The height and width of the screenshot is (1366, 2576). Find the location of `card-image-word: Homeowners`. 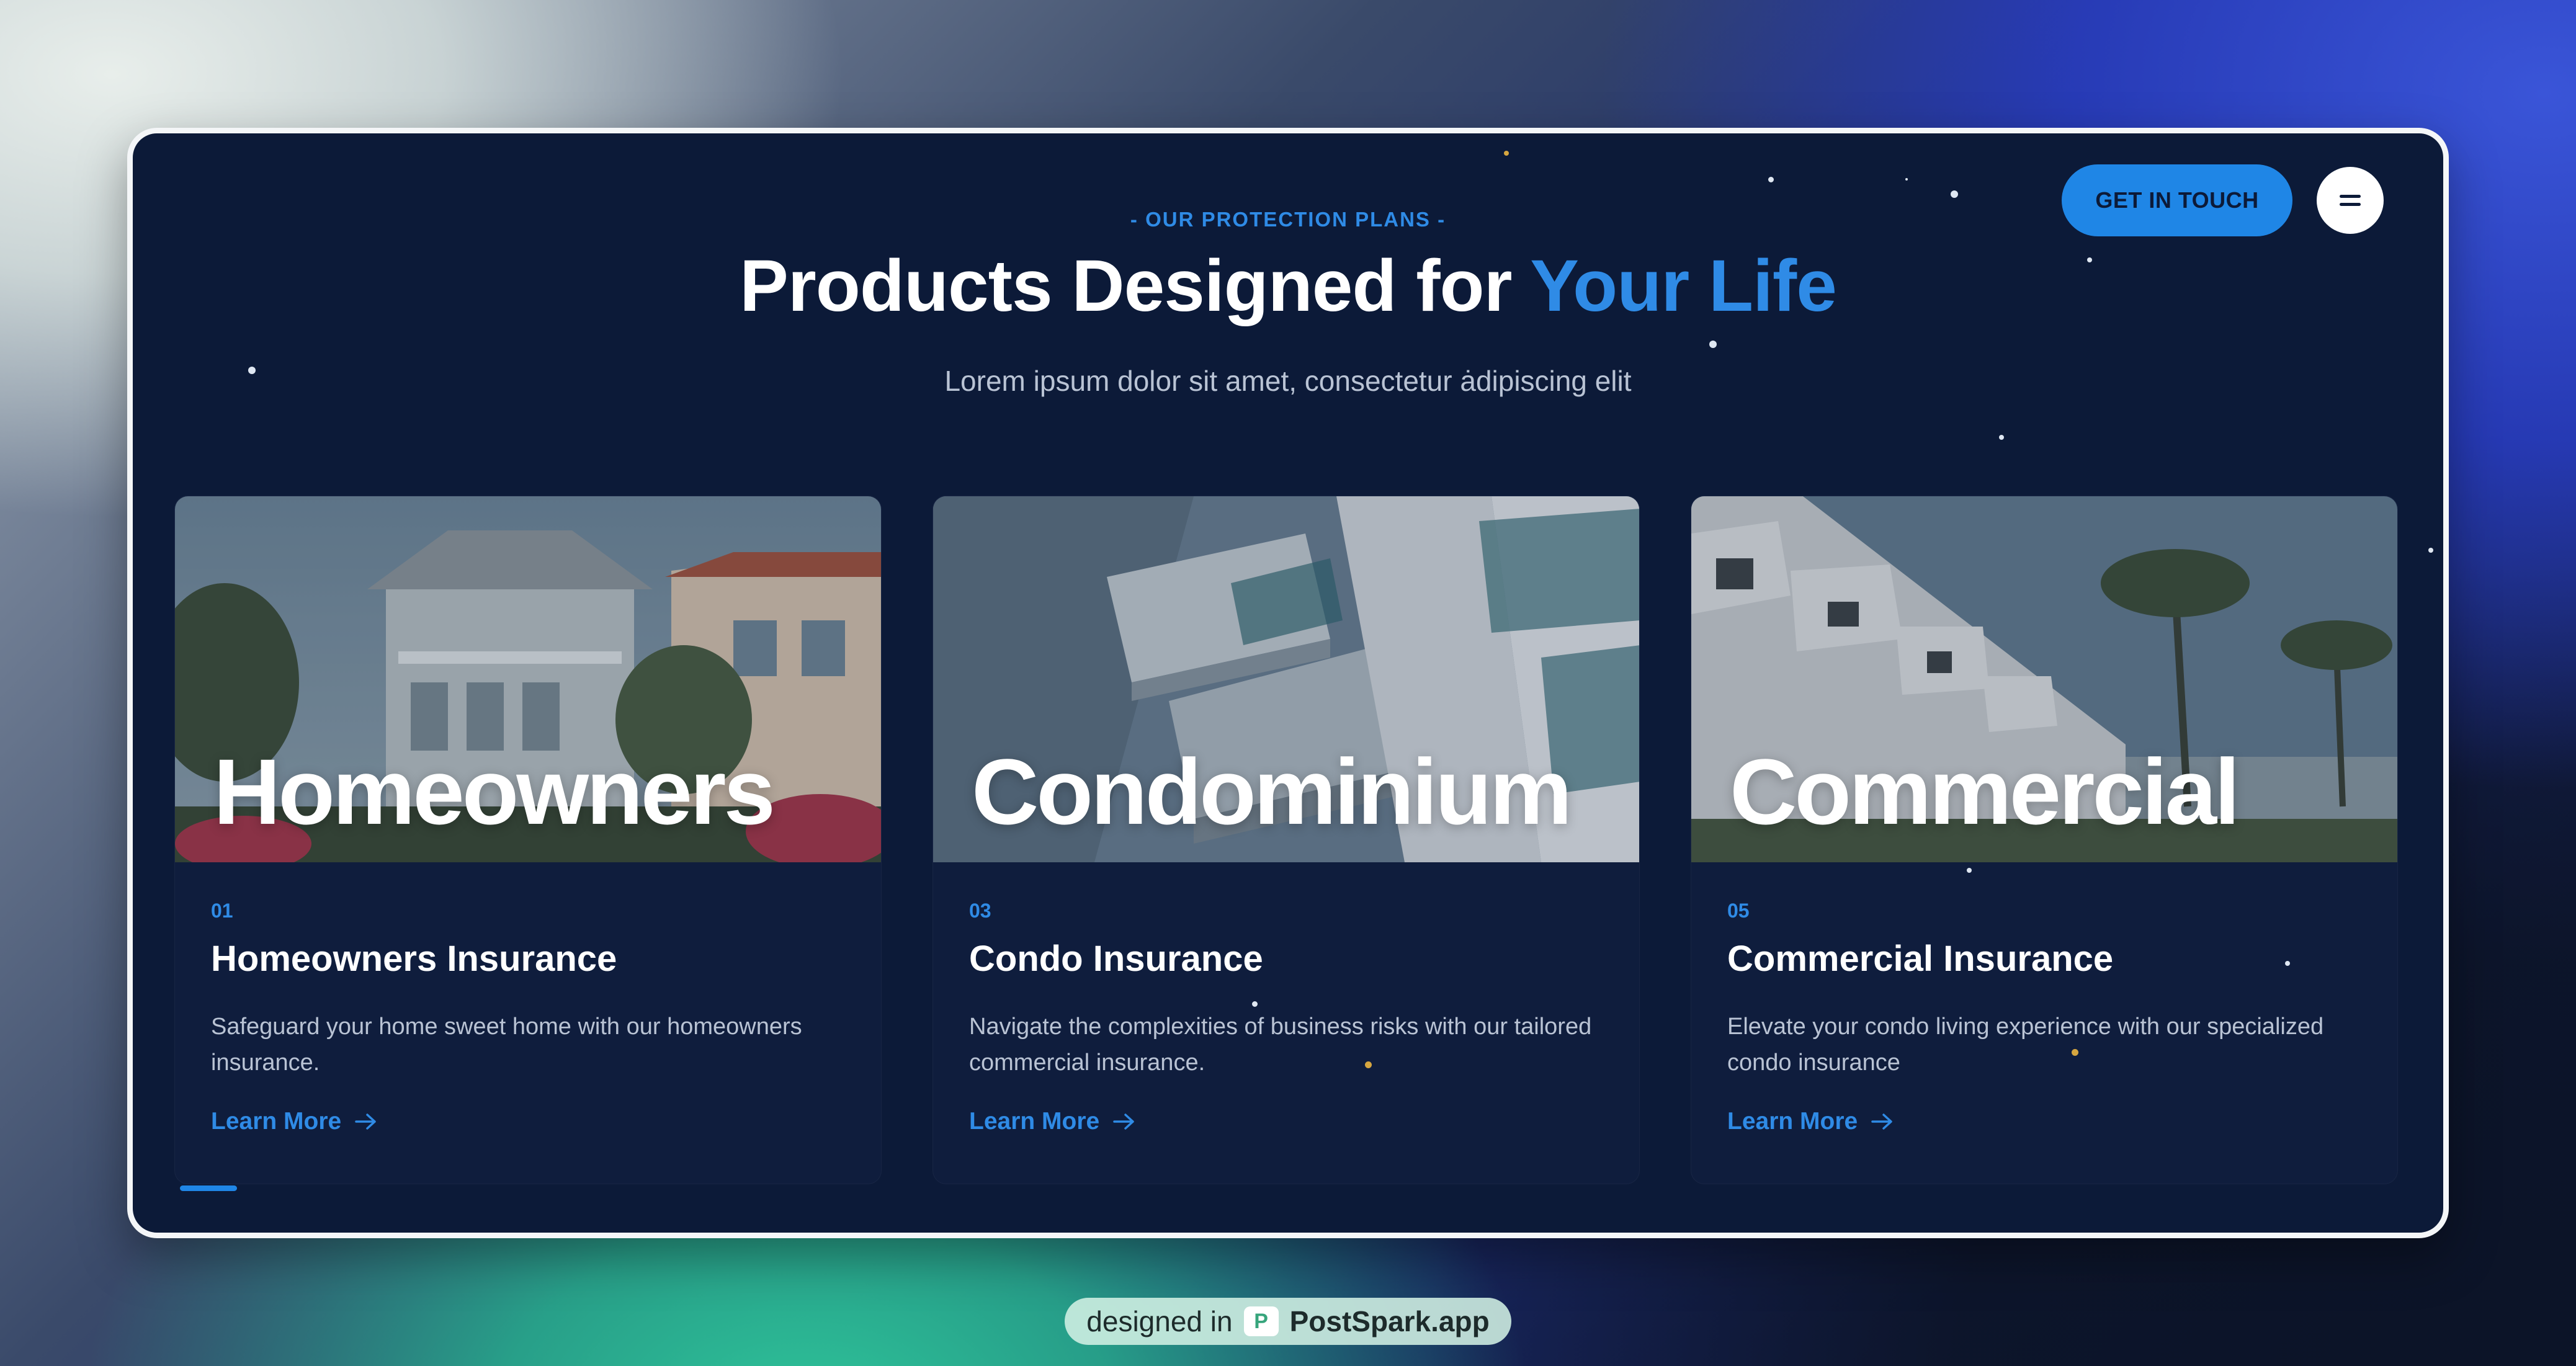

card-image-word: Homeowners is located at coordinates (494, 791).